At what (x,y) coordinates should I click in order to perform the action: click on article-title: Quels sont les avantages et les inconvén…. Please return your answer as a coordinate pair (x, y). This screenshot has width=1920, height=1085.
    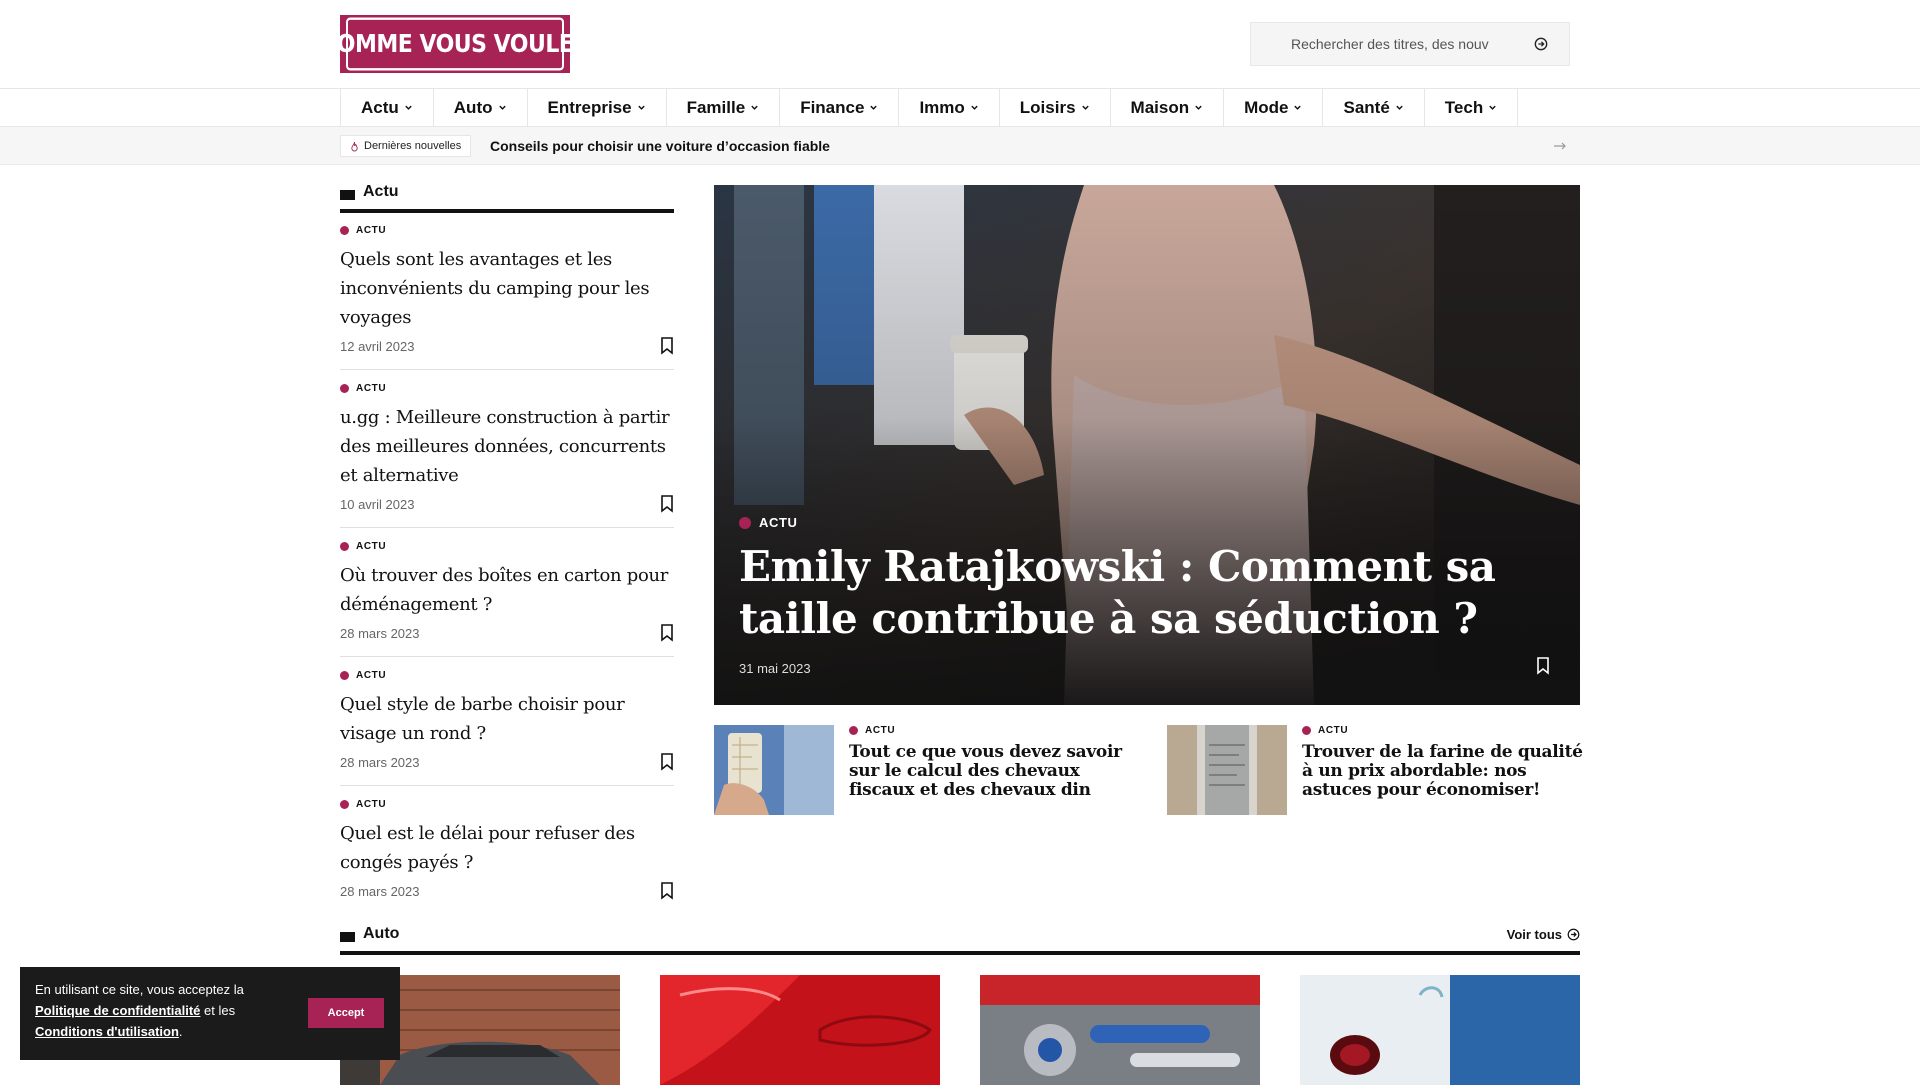
    Looking at the image, I should click on (507, 288).